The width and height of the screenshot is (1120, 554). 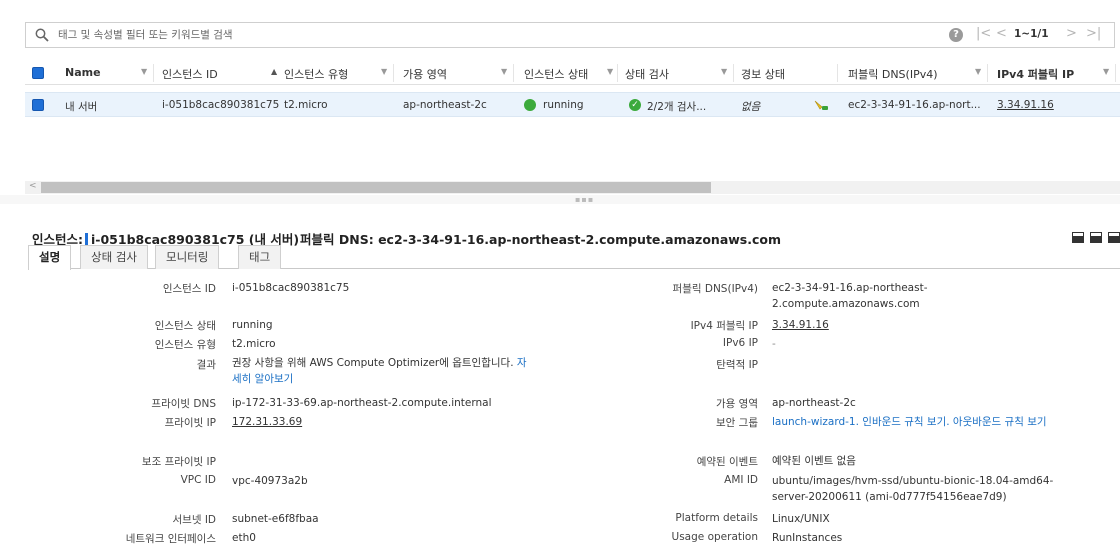 What do you see at coordinates (260, 257) in the screenshot?
I see `tab-tags: 태그` at bounding box center [260, 257].